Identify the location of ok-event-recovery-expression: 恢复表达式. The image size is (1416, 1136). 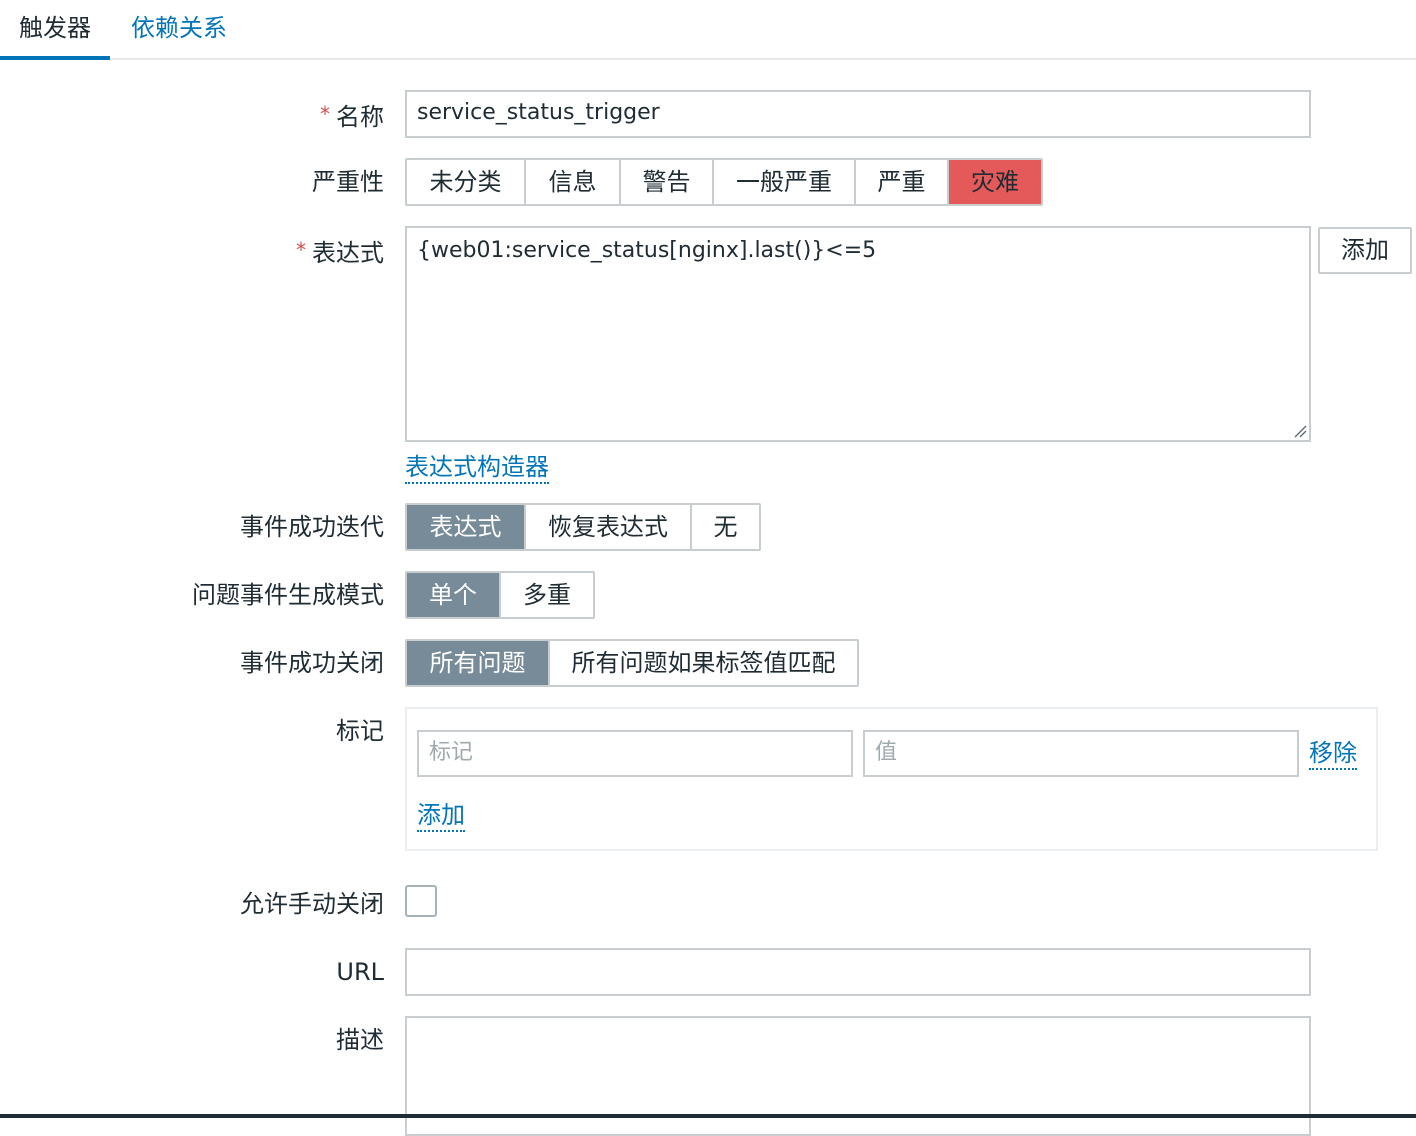
(609, 527).